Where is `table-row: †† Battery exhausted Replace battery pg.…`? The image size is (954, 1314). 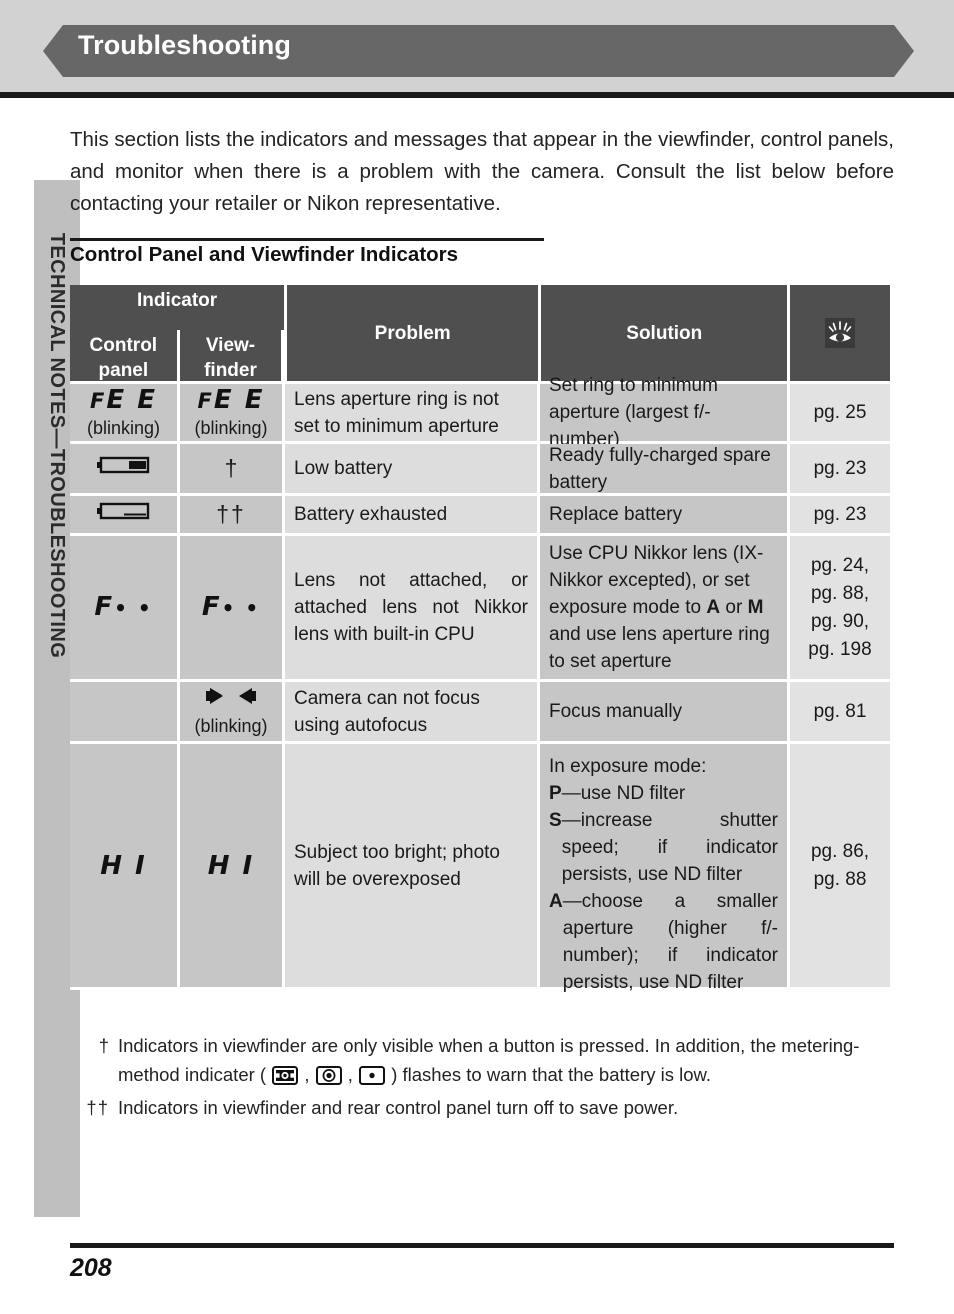
table-row: †† Battery exhausted Replace battery pg.… is located at coordinates (480, 516).